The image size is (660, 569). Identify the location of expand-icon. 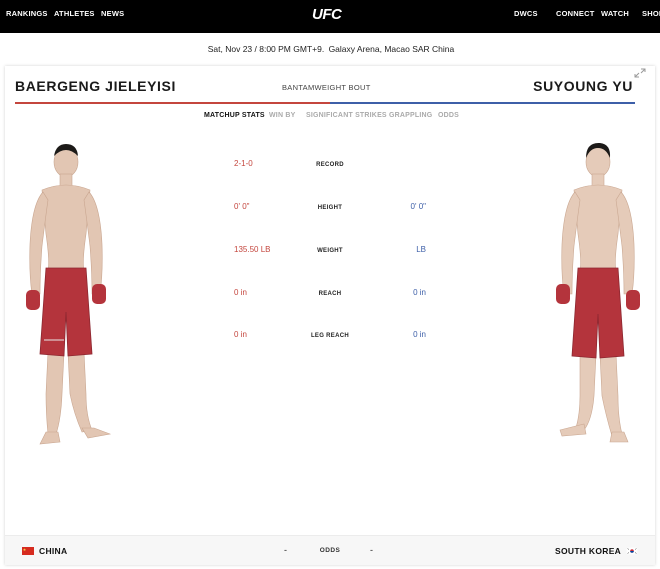
(640, 73).